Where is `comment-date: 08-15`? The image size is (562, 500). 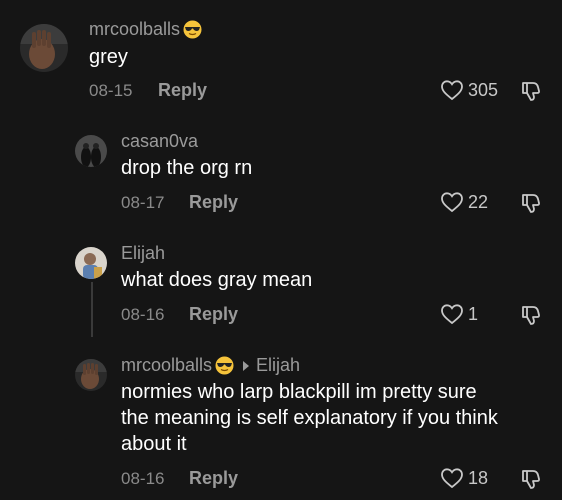 comment-date: 08-15 is located at coordinates (111, 90).